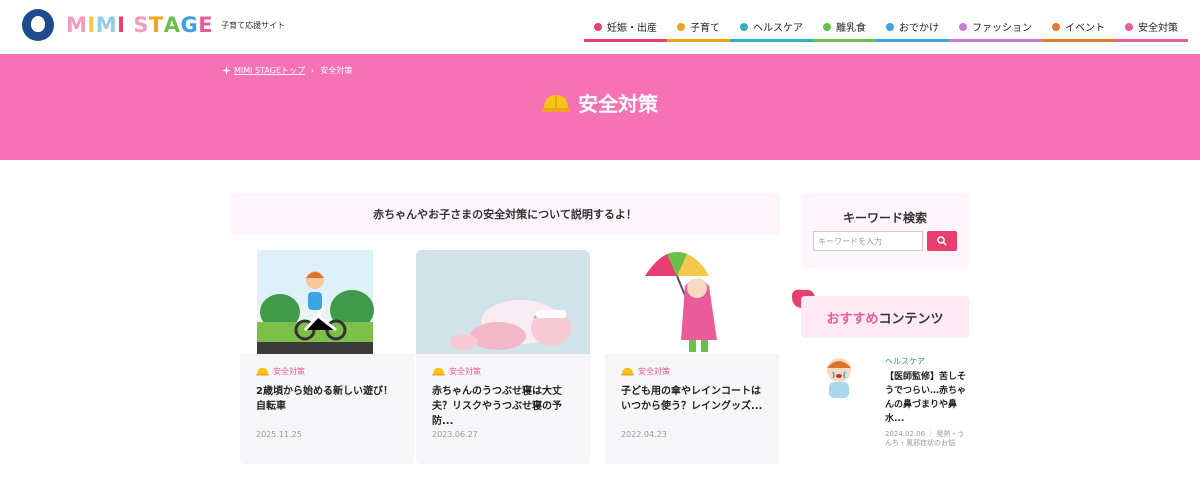 This screenshot has height=478, width=1200. What do you see at coordinates (885, 230) in the screenshot?
I see `keyword-search-widget: キーワード検索 キーワードを入力` at bounding box center [885, 230].